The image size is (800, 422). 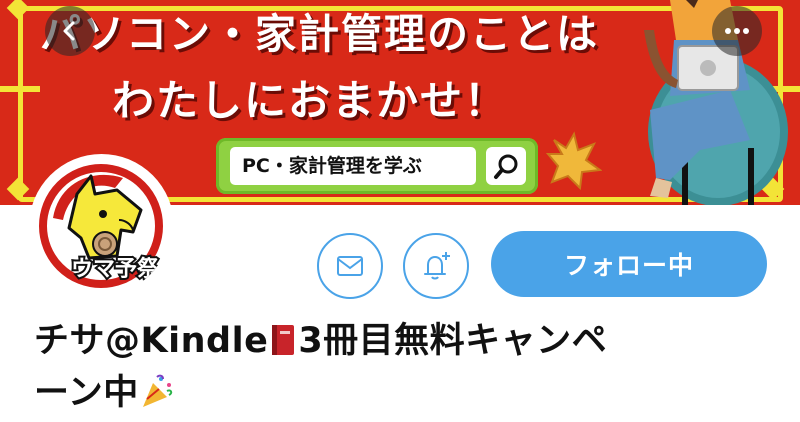 What do you see at coordinates (310, 100) in the screenshot?
I see `banner-title-line2: わたしにおまかせ！` at bounding box center [310, 100].